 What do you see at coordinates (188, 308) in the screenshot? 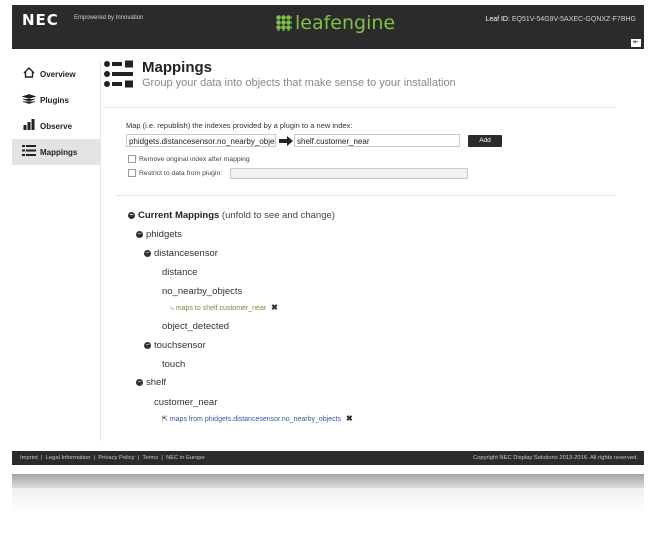
I see `maps-to-prefix: maps to` at bounding box center [188, 308].